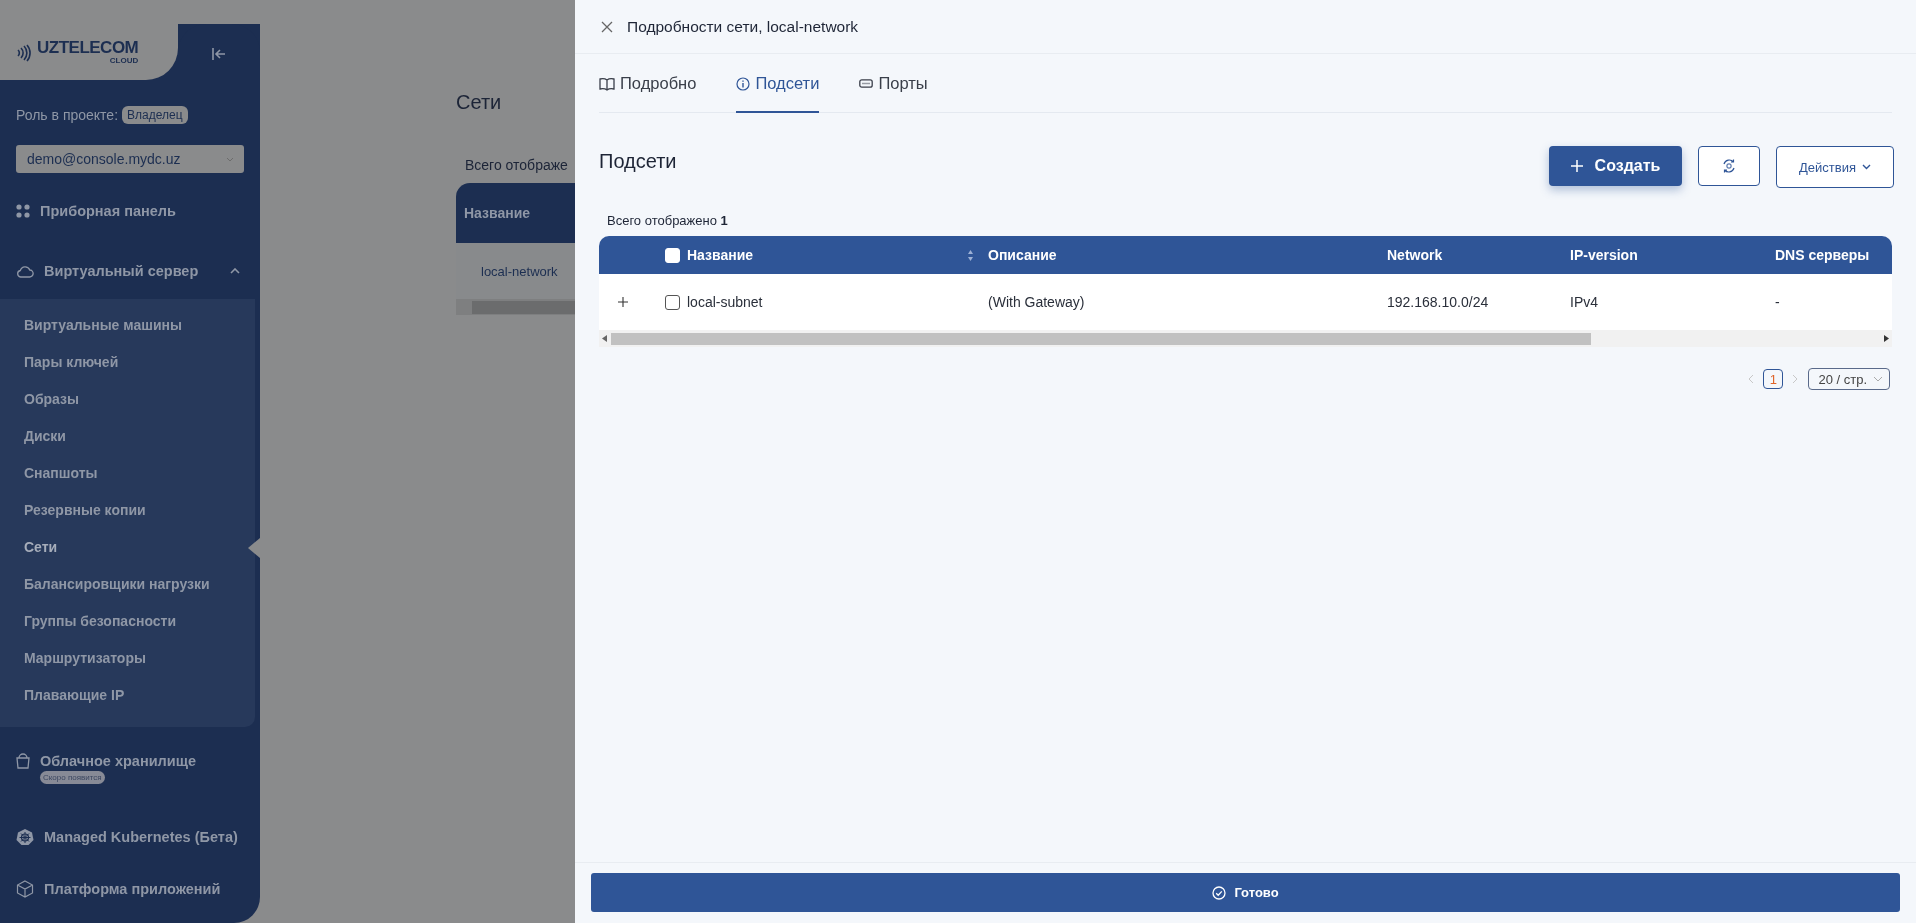 The image size is (1916, 923). Describe the element at coordinates (25, 837) in the screenshot. I see `helm-icon` at that location.